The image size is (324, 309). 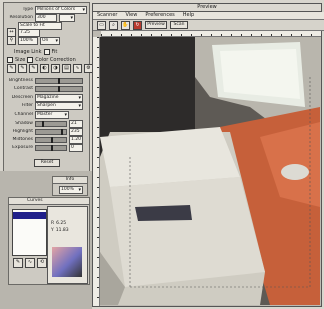 What do you see at coordinates (46, 17) in the screenshot?
I see `resolution-field: 300` at bounding box center [46, 17].